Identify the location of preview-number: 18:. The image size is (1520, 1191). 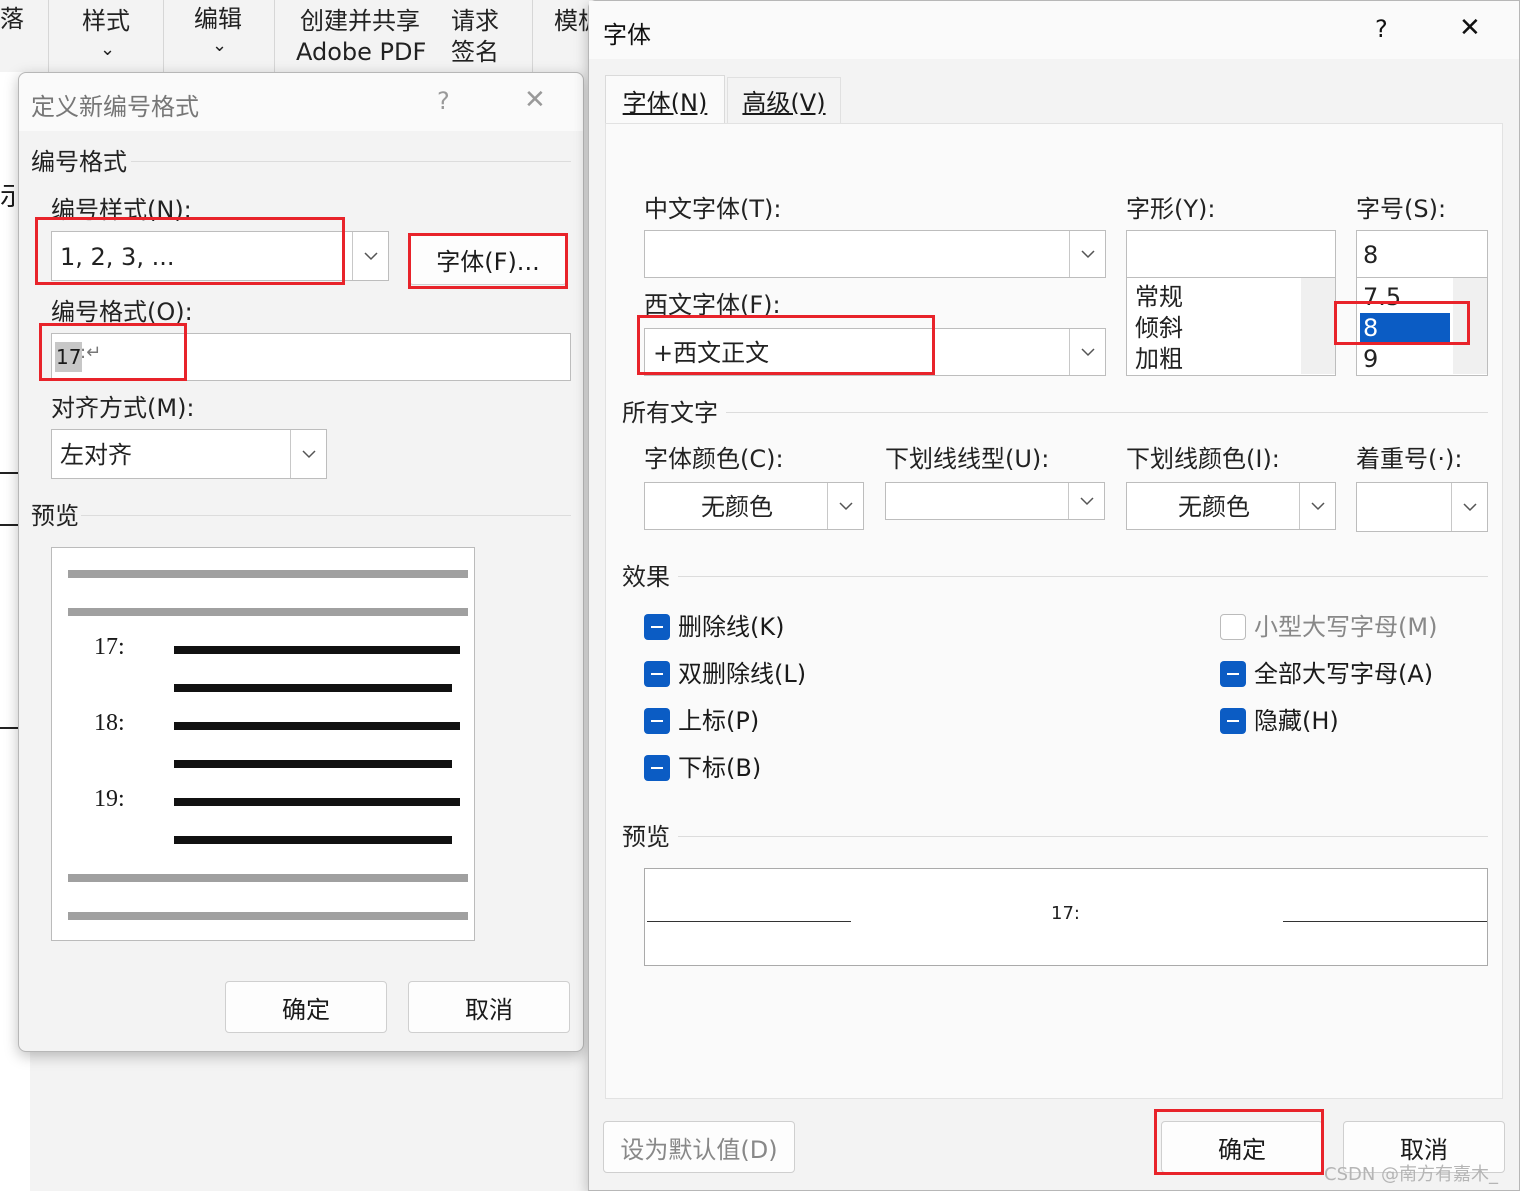
(109, 723).